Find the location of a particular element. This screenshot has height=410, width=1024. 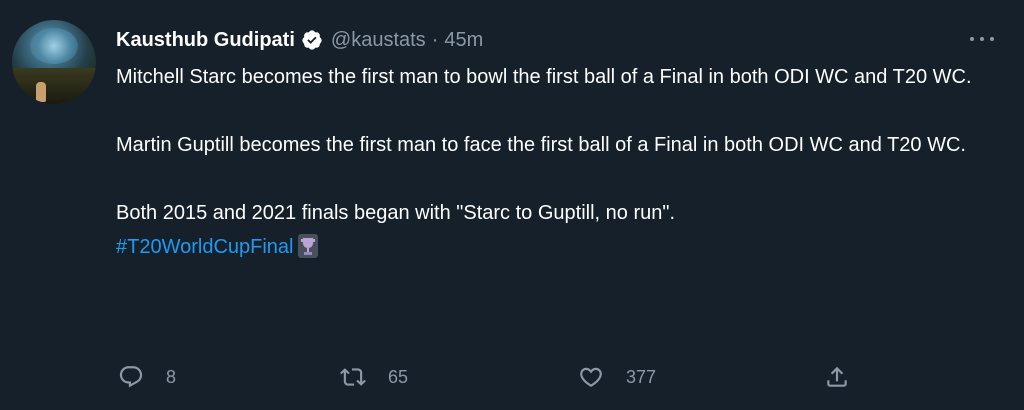

like-button: 377 is located at coordinates (617, 377).